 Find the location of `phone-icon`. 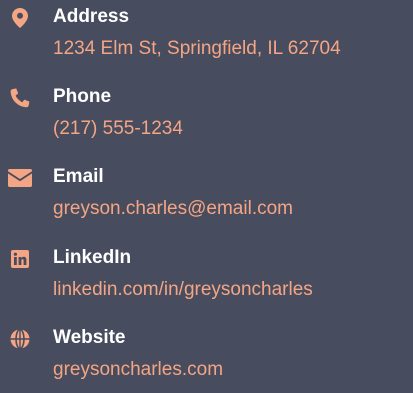

phone-icon is located at coordinates (20, 98).